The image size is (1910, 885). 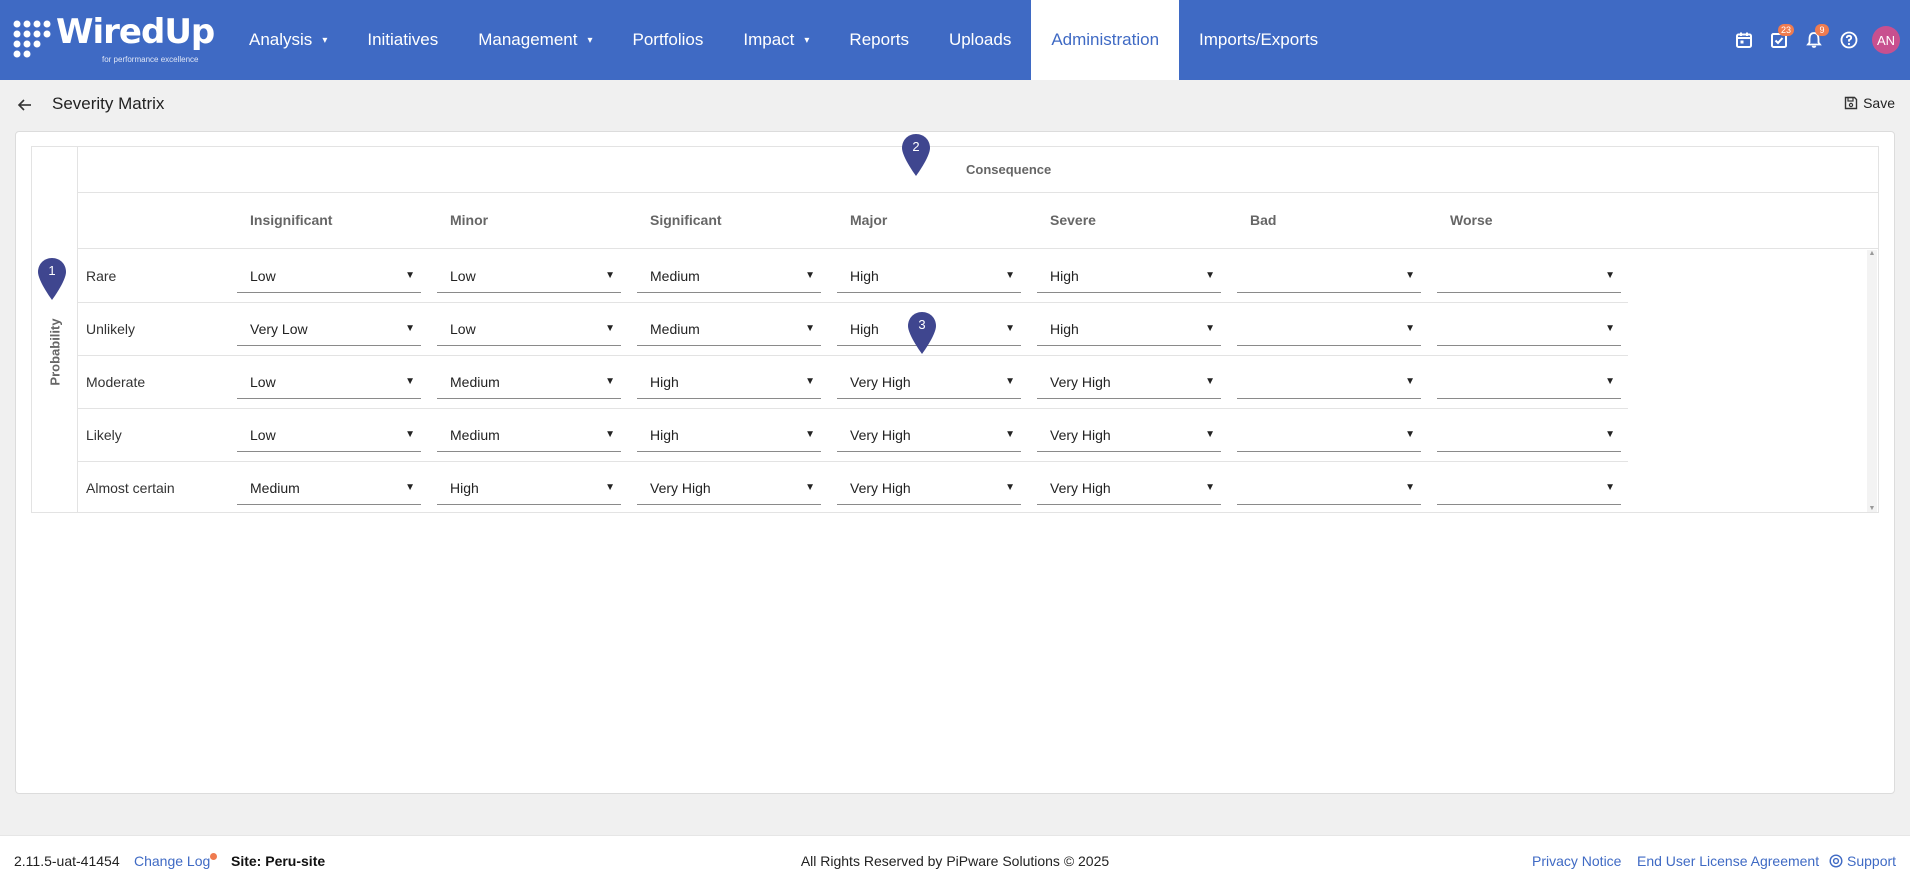 I want to click on nav-label: Portfolios, so click(x=668, y=39).